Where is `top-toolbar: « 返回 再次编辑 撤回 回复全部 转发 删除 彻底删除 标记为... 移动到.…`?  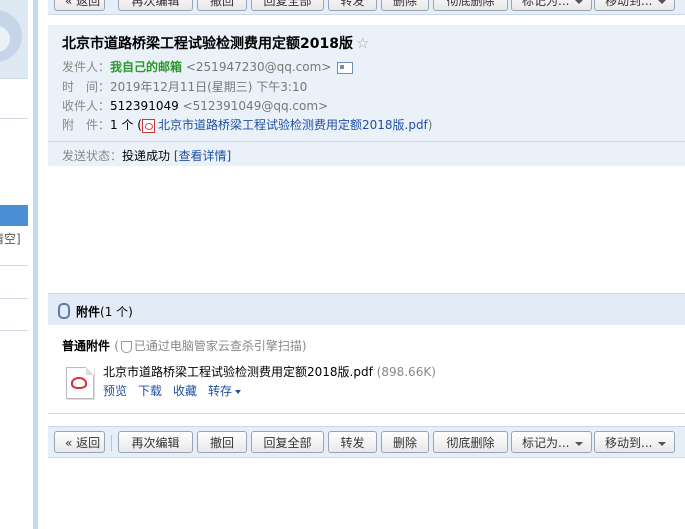 top-toolbar: « 返回 再次编辑 撤回 回复全部 转发 删除 彻底删除 标记为... 移动到.… is located at coordinates (366, 7).